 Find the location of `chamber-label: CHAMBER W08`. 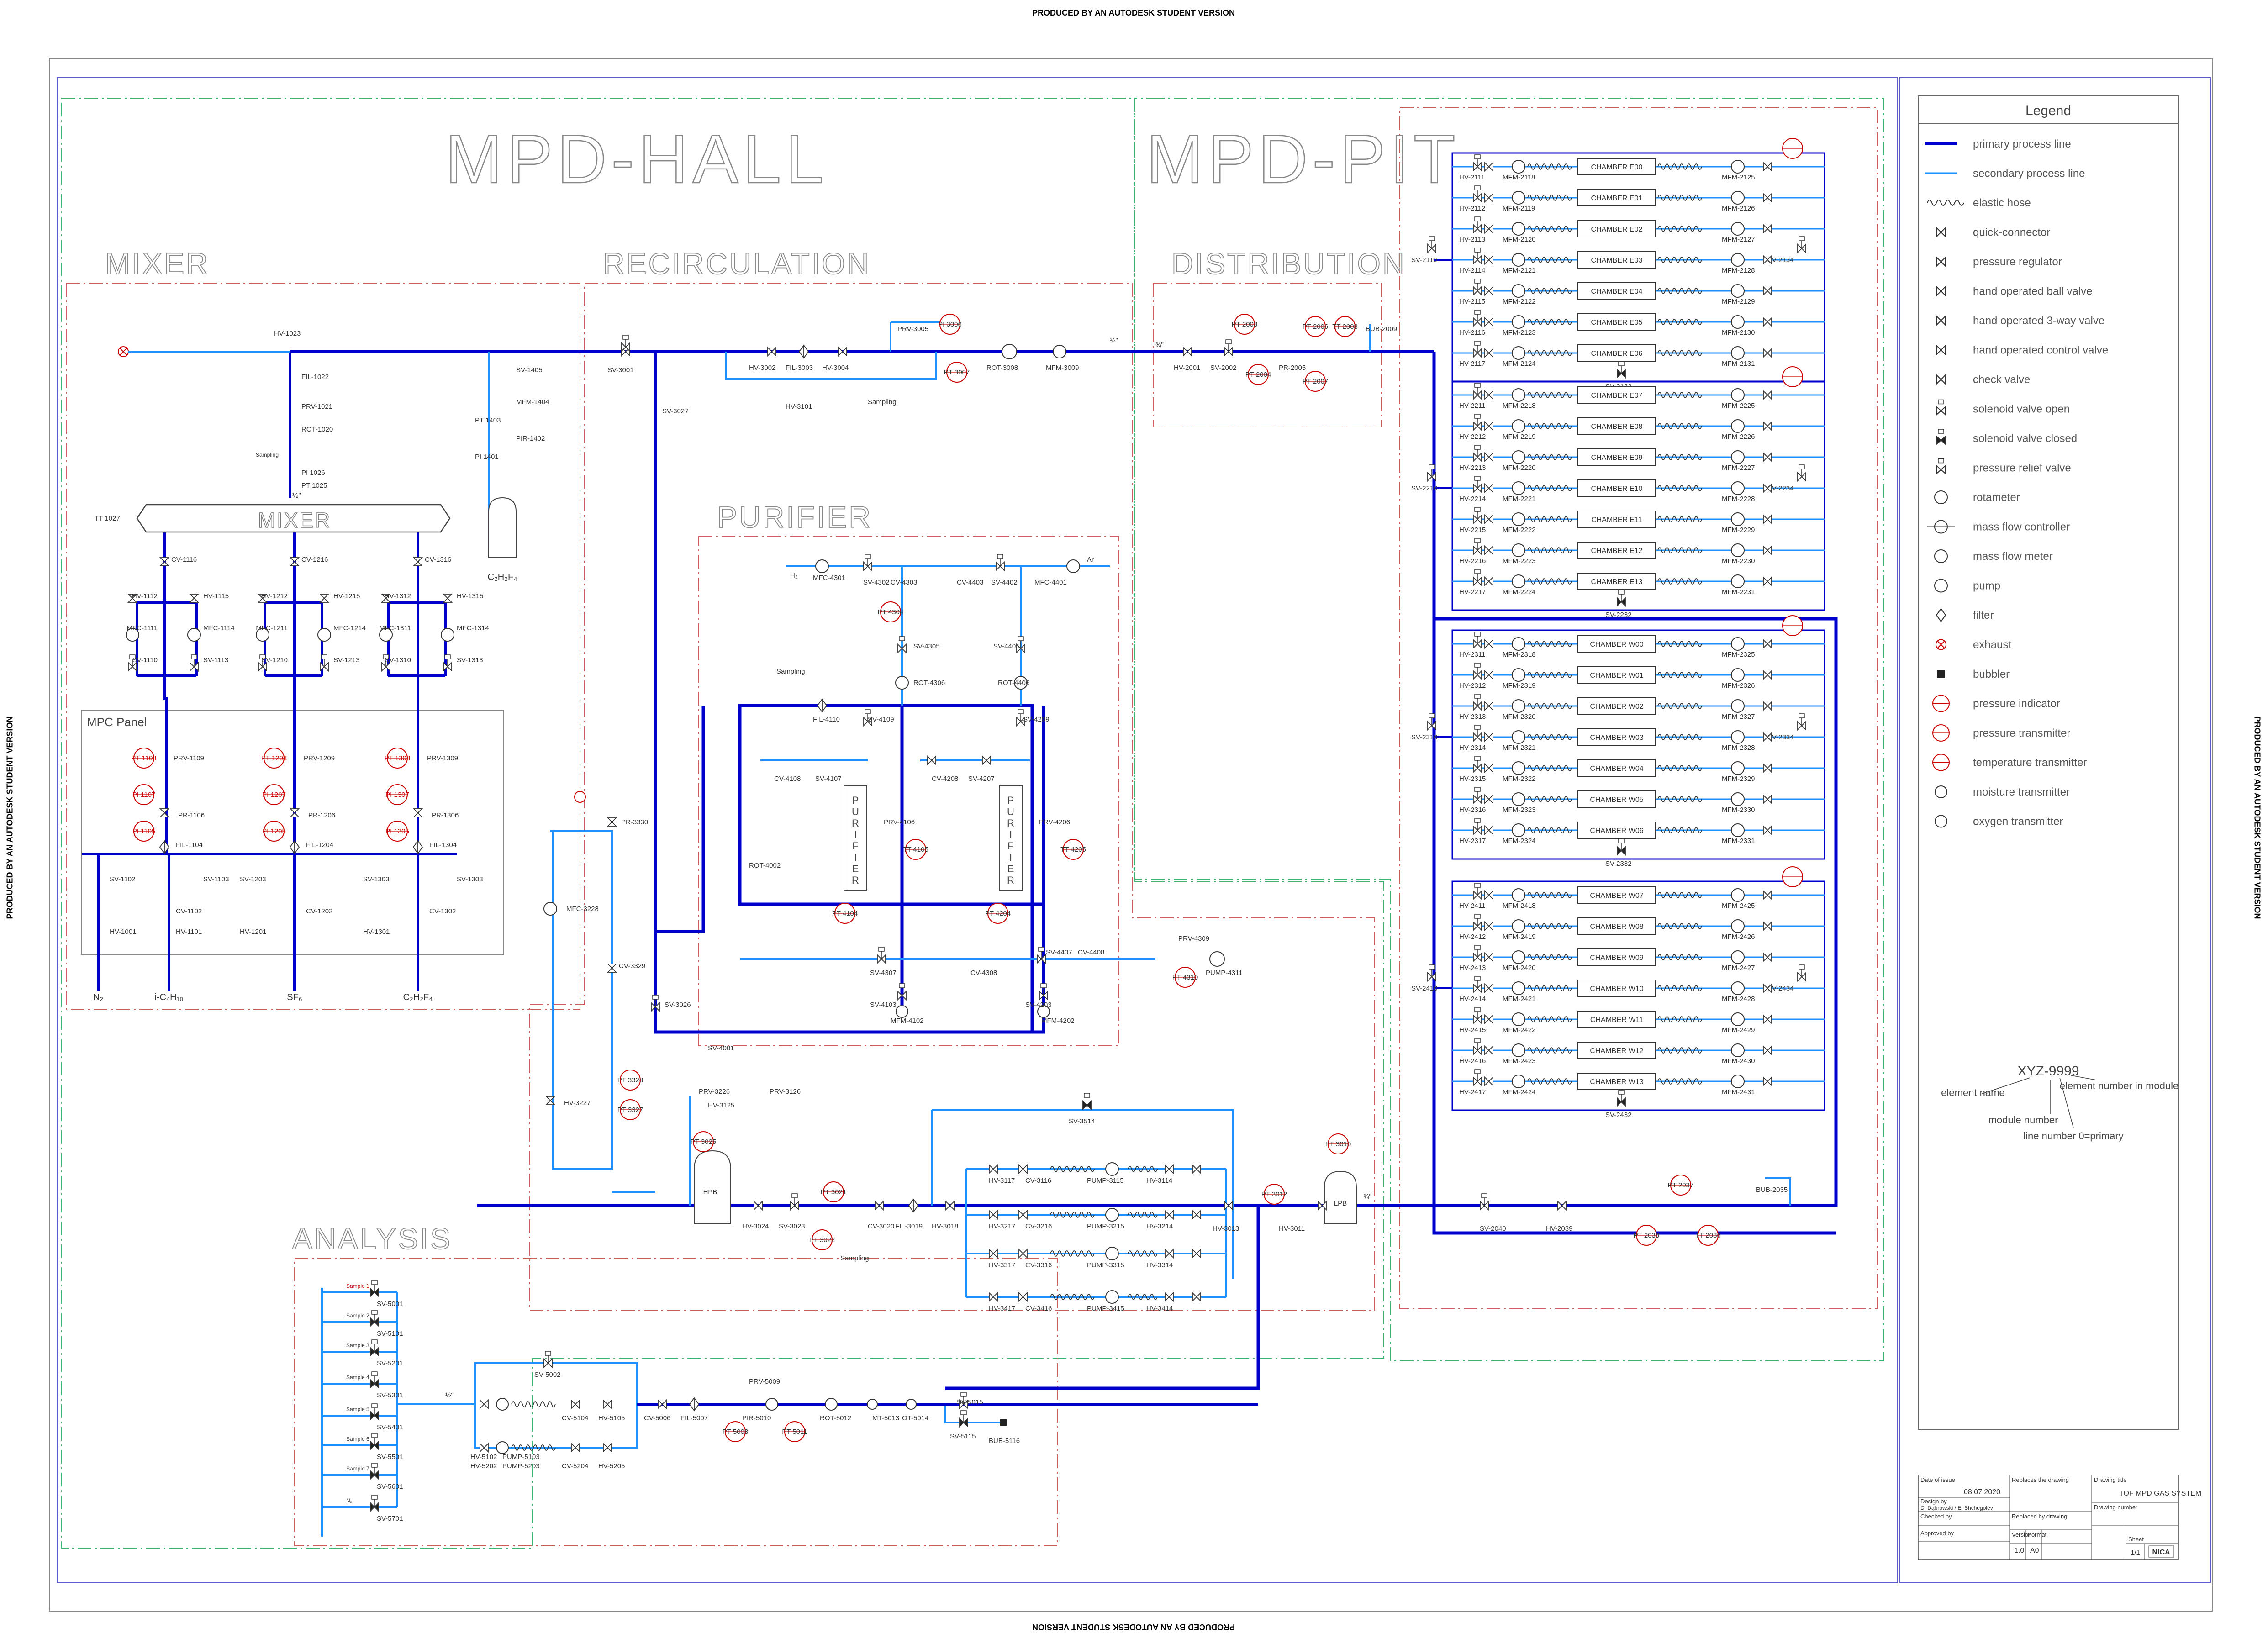

chamber-label: CHAMBER W08 is located at coordinates (1616, 927).